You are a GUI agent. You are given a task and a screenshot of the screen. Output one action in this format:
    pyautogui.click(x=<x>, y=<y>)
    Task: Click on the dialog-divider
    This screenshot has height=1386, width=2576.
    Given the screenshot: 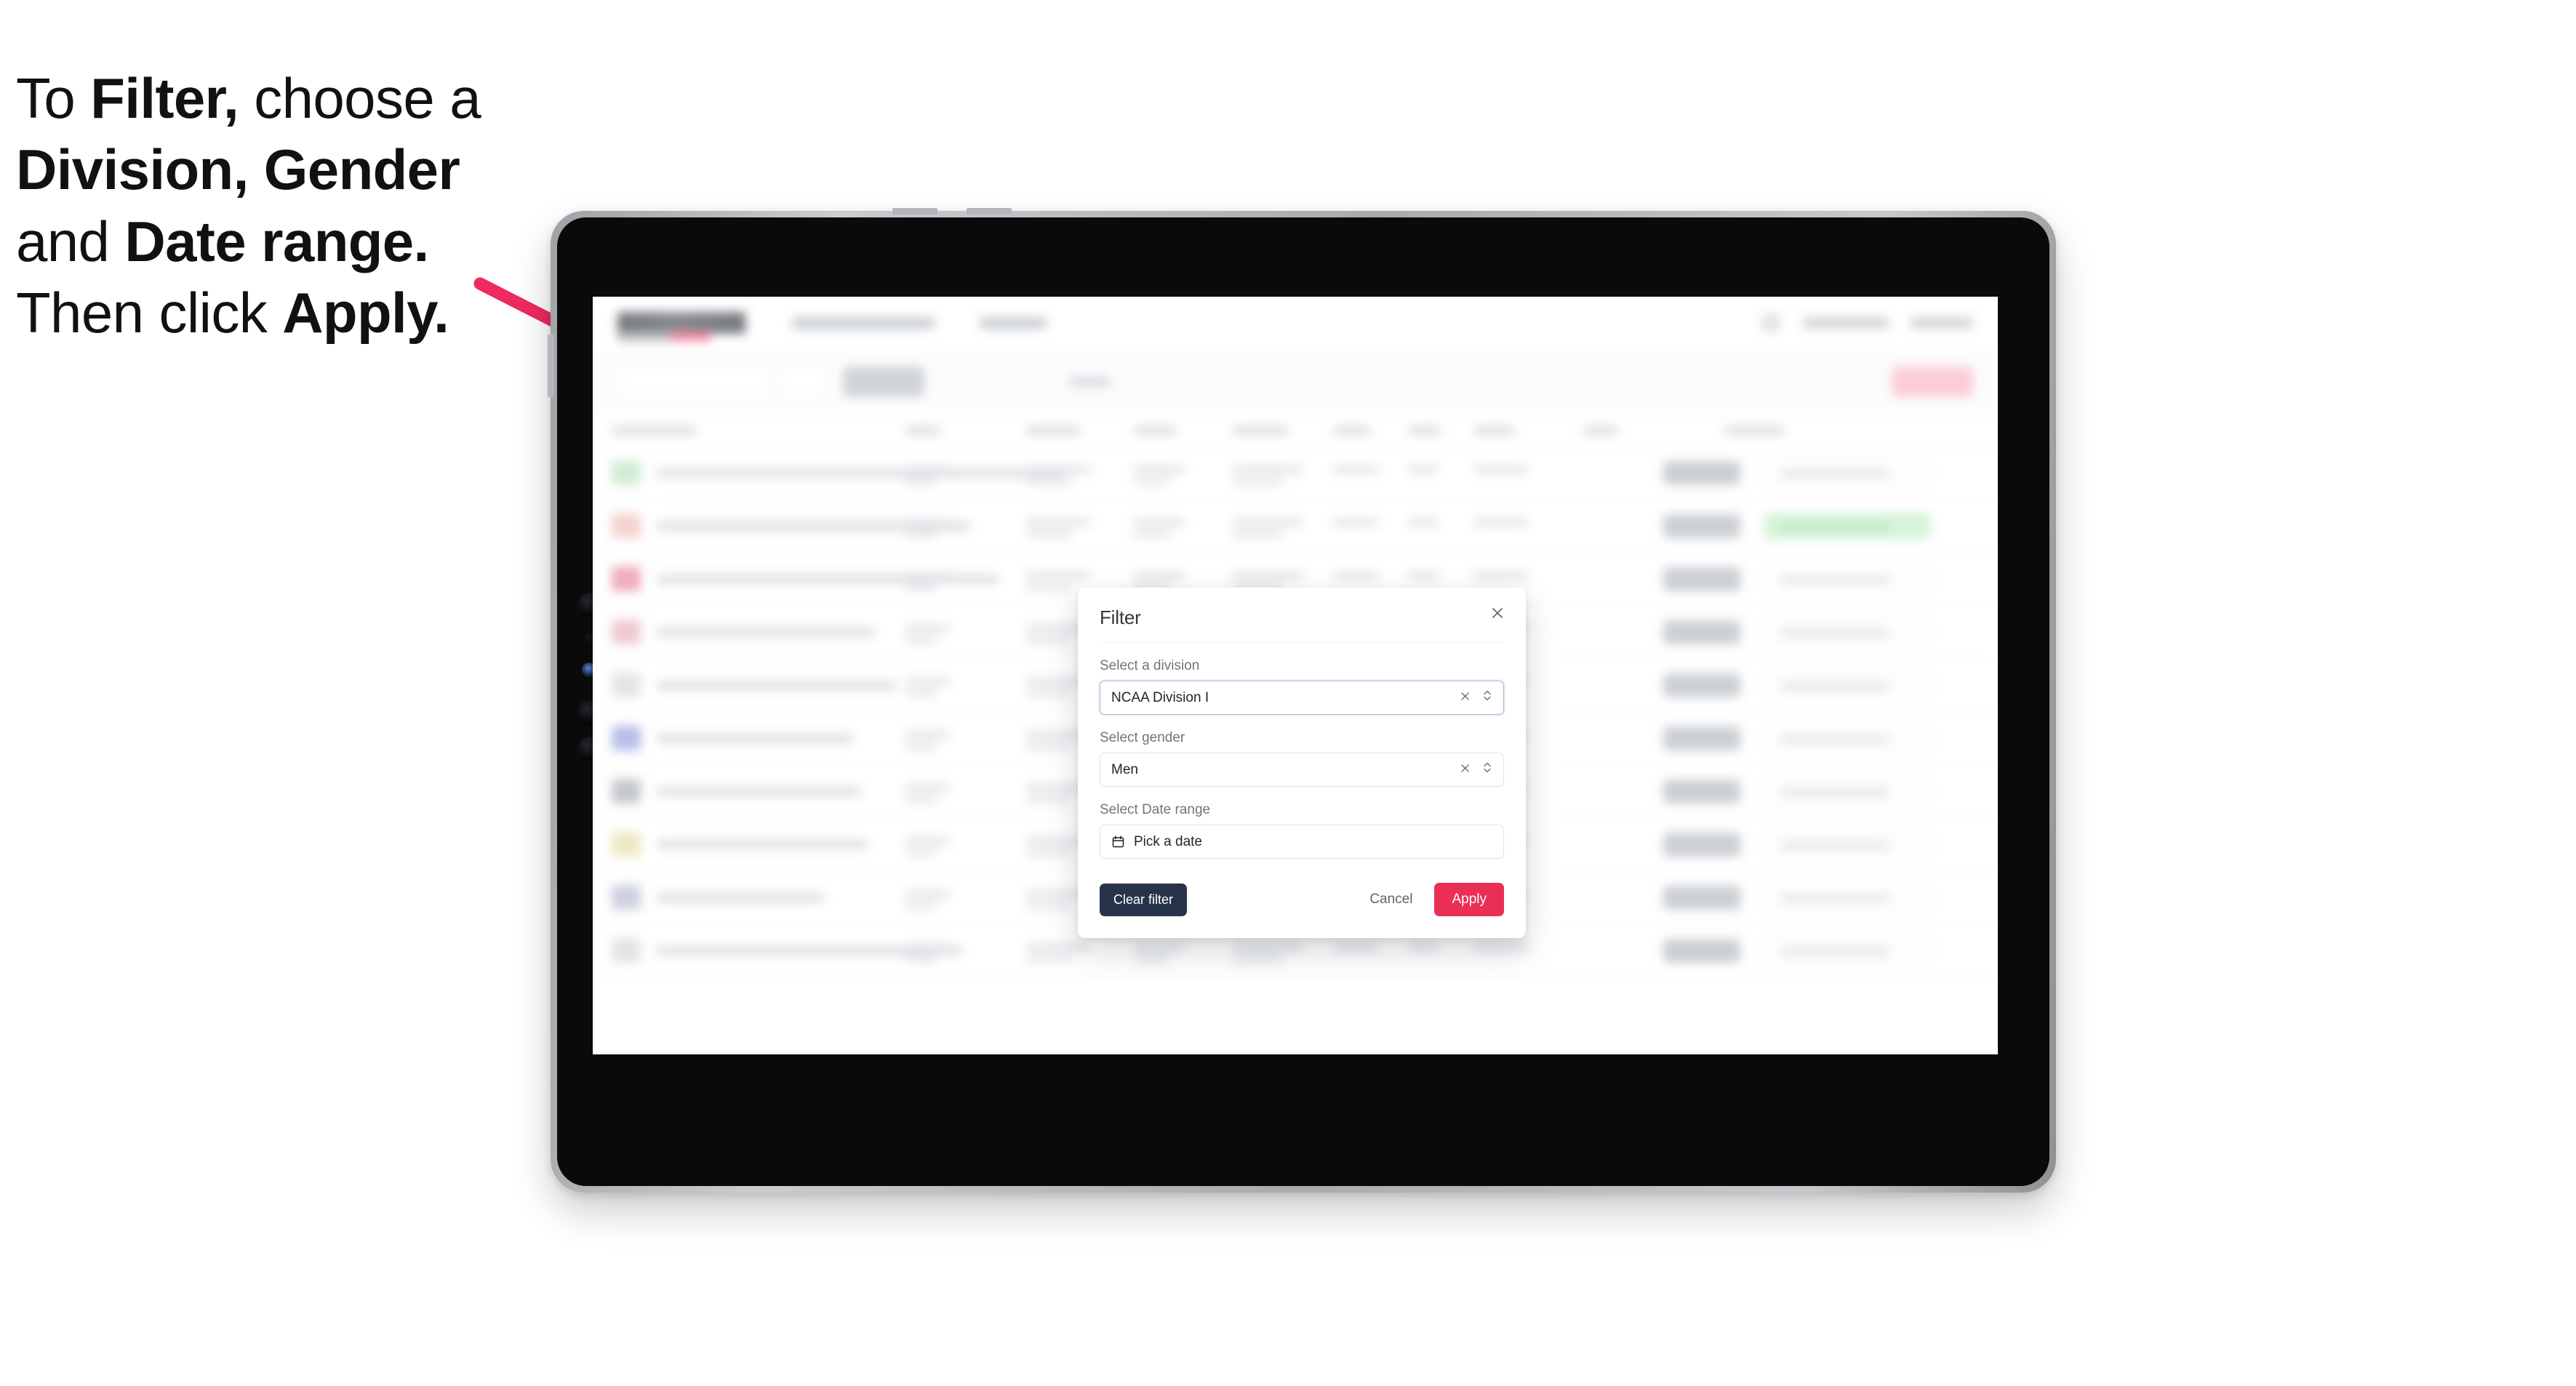 What is the action you would take?
    pyautogui.click(x=1302, y=643)
    